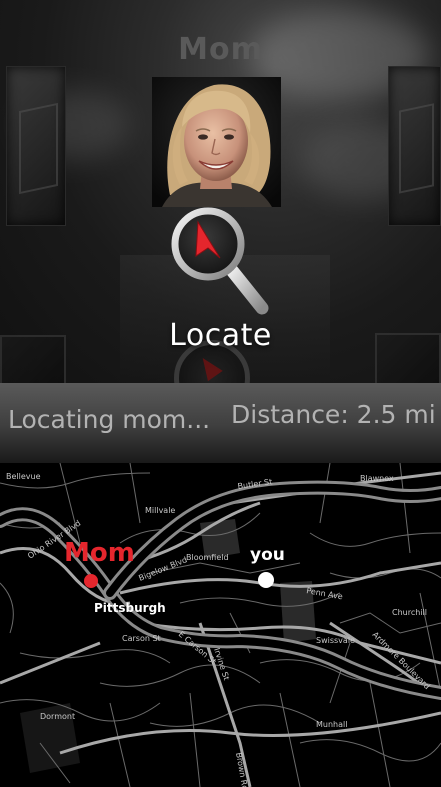 The image size is (441, 787). I want to click on place-label: Munhall, so click(331, 724).